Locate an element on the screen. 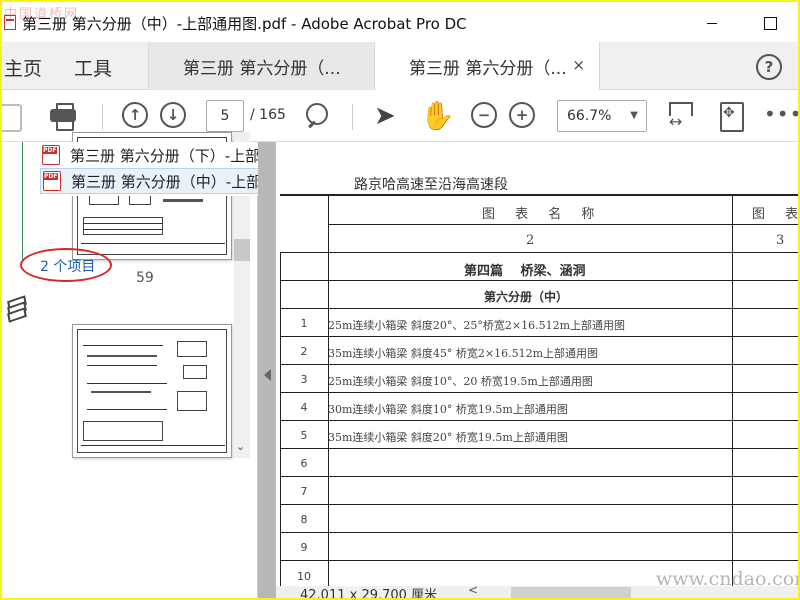  horizontal-scrollbar-thumb is located at coordinates (571, 592).